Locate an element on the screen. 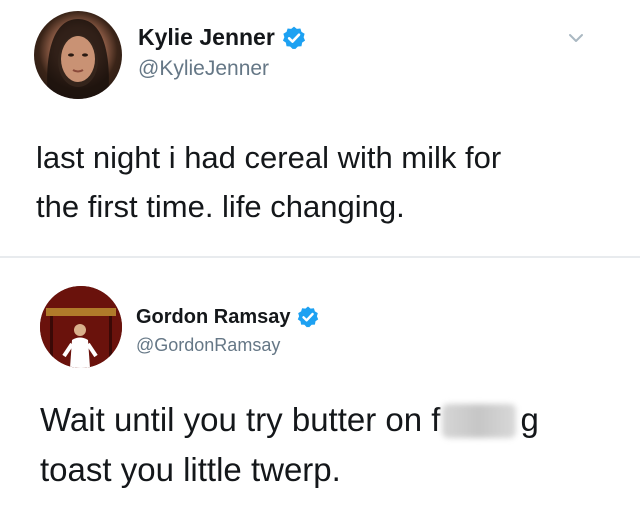 This screenshot has width=640, height=514. tweet-text-line: Wait until you try butter on f g is located at coordinates (330, 420).